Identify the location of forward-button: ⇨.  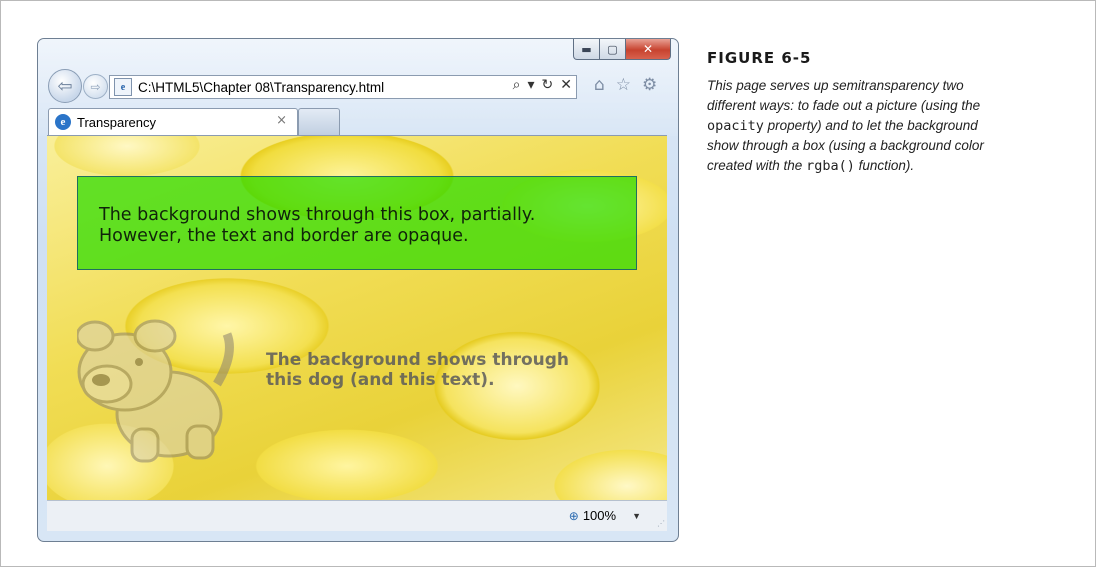
(95, 86).